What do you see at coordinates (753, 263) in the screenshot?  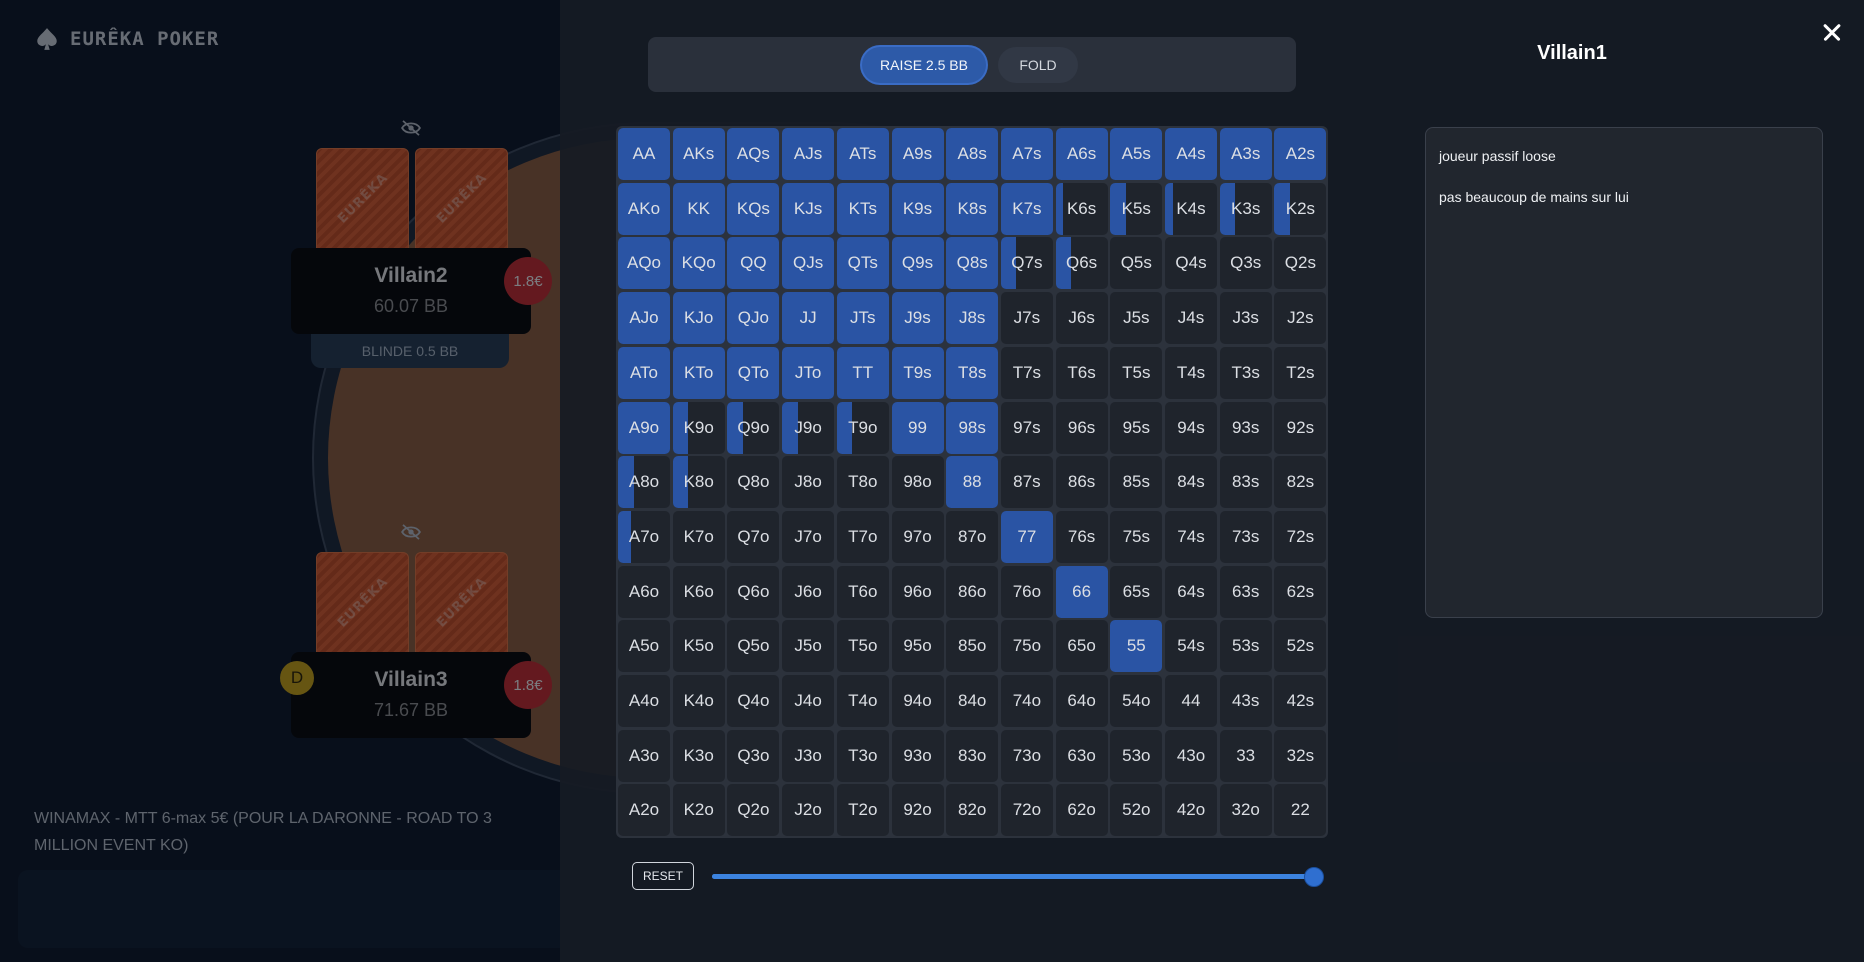 I see `hand-cell-QQ: QQ` at bounding box center [753, 263].